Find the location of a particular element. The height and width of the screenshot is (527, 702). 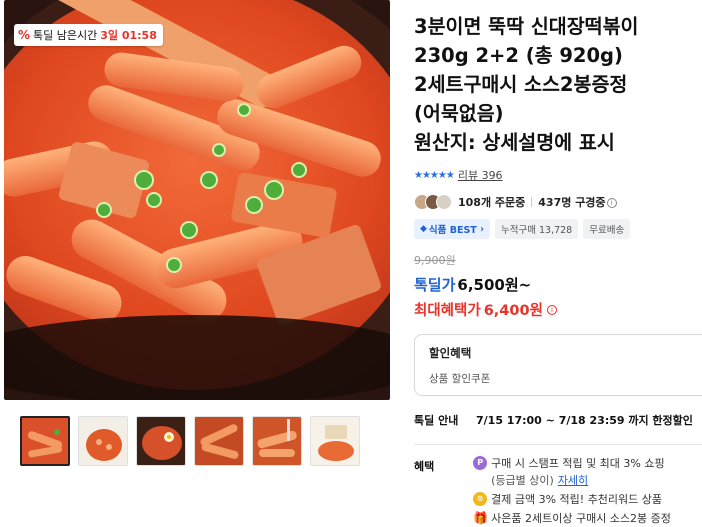

deal-info-value: 7/15 17:00 ~ 7/18 23:59 까지 한정할인 is located at coordinates (584, 420).